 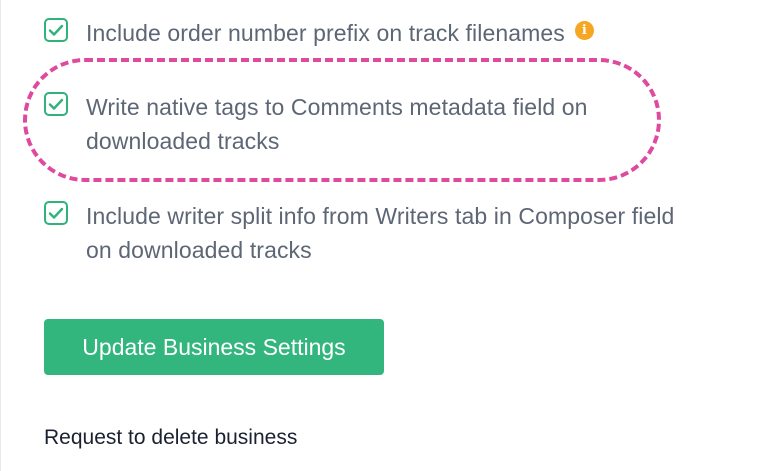 What do you see at coordinates (214, 347) in the screenshot?
I see `update-business-settings-button: Update Business Settings` at bounding box center [214, 347].